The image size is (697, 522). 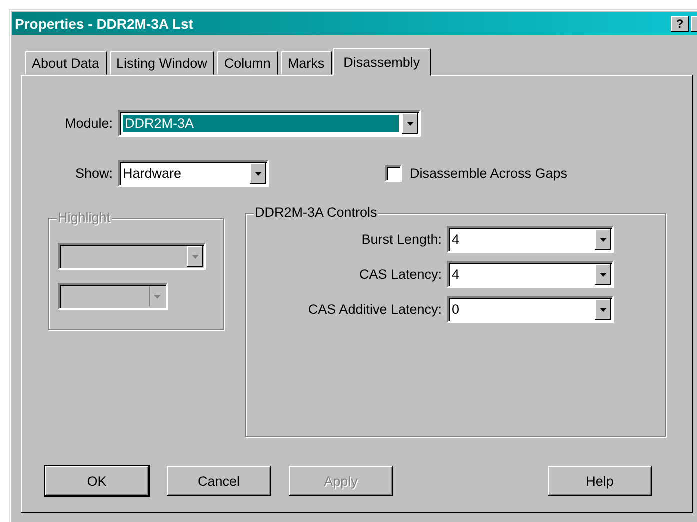 What do you see at coordinates (104, 24) in the screenshot?
I see `window-title: Properties - DDR2M-3A Lst` at bounding box center [104, 24].